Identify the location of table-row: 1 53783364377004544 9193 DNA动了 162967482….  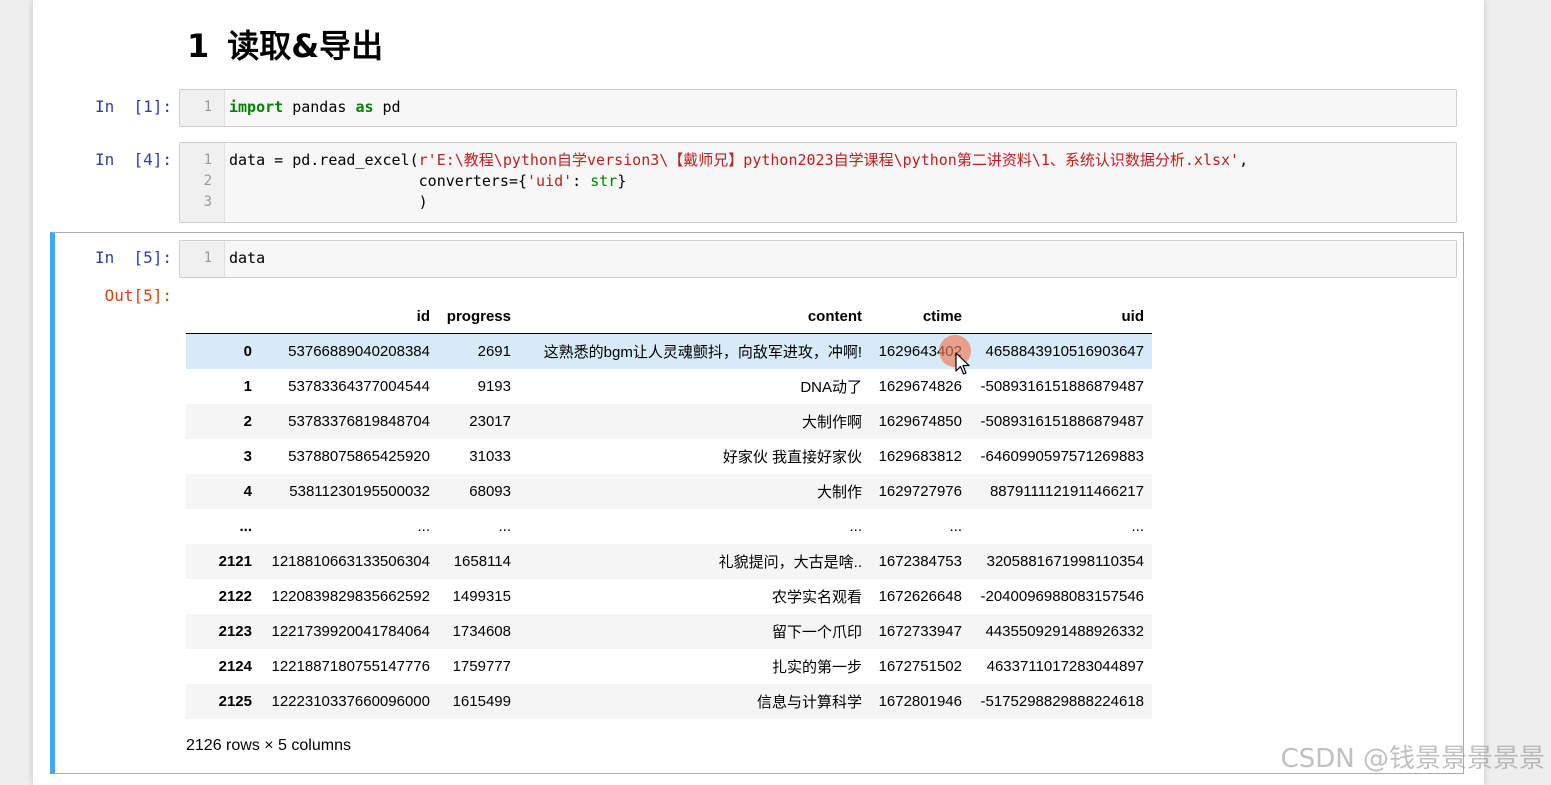
(669, 386).